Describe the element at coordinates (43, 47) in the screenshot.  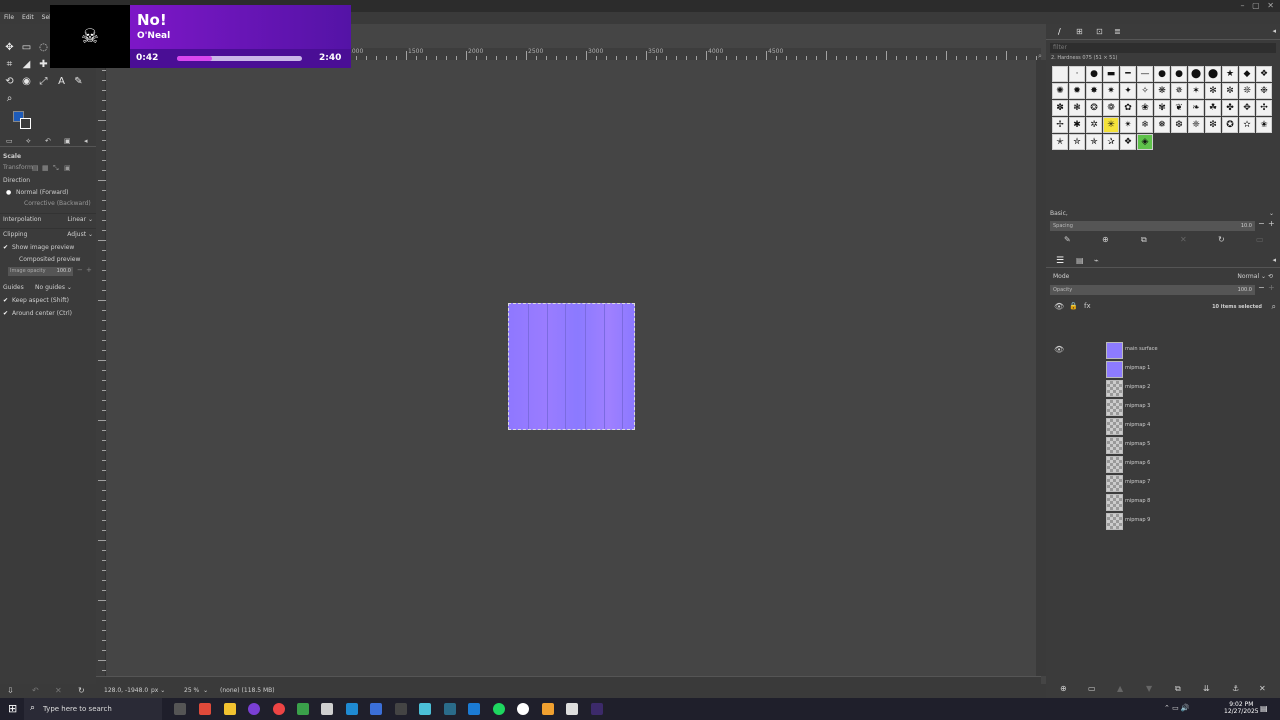
I see `lasso-tool-icon: ◌` at that location.